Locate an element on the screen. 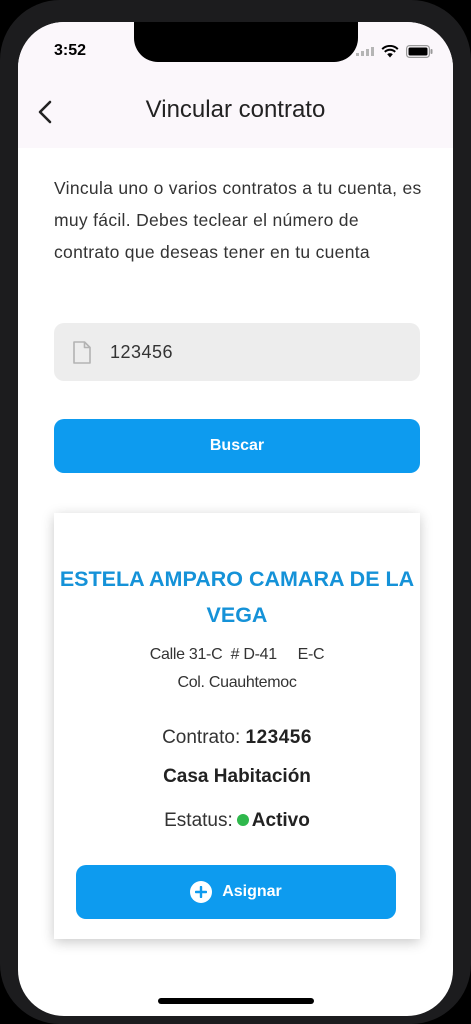 This screenshot has width=471, height=1024. battery-icon is located at coordinates (419, 51).